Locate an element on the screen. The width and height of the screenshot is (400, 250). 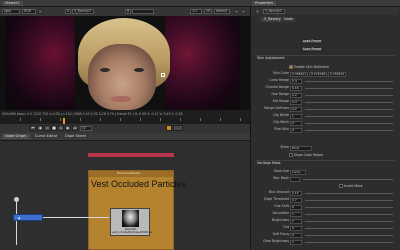
merge-node: ◆ is located at coordinates (28, 217).